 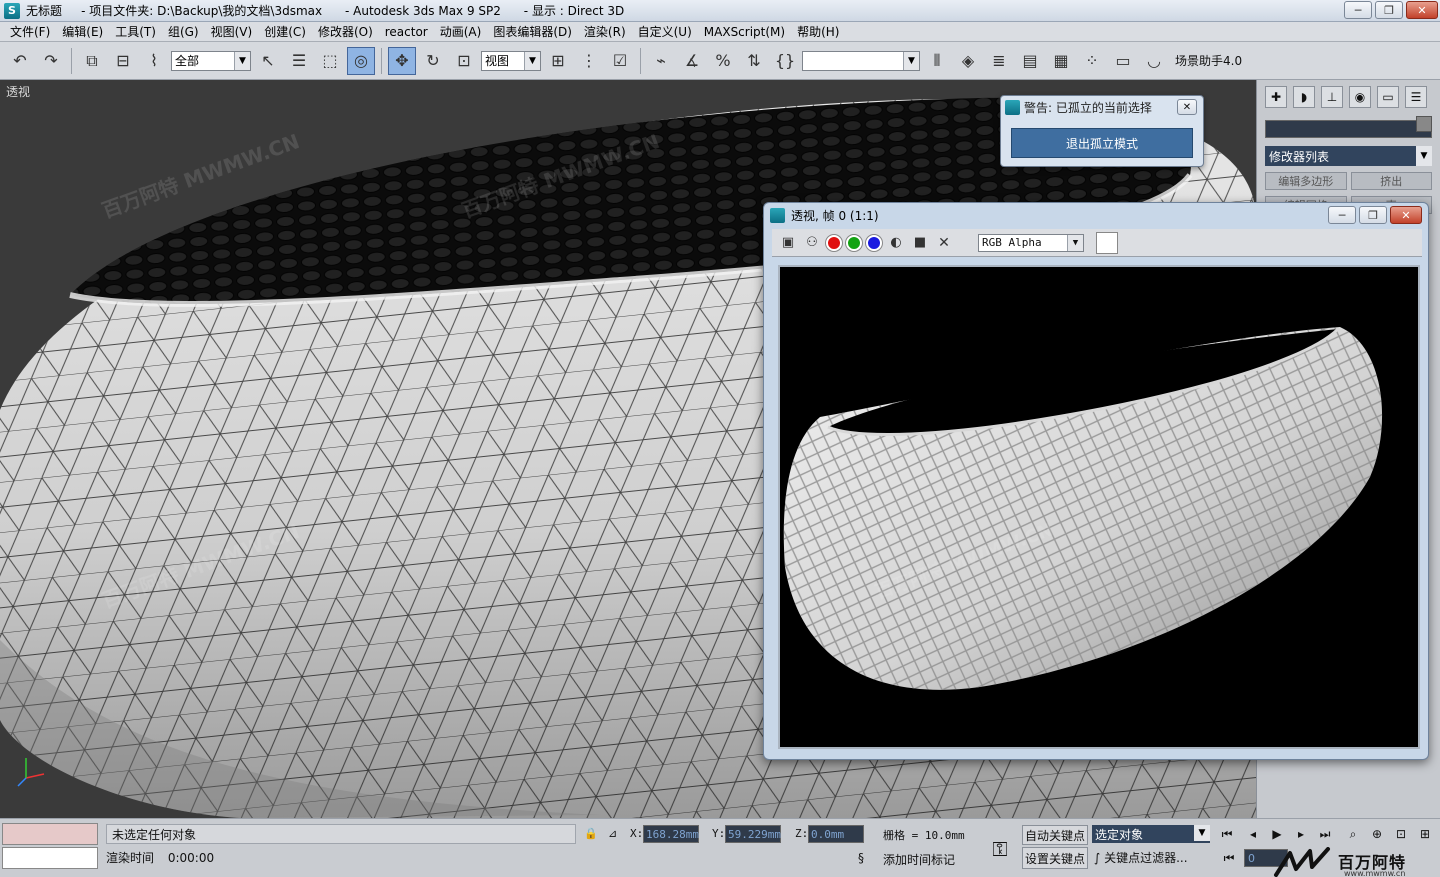 I want to click on redo-icon: ↷, so click(x=51, y=61).